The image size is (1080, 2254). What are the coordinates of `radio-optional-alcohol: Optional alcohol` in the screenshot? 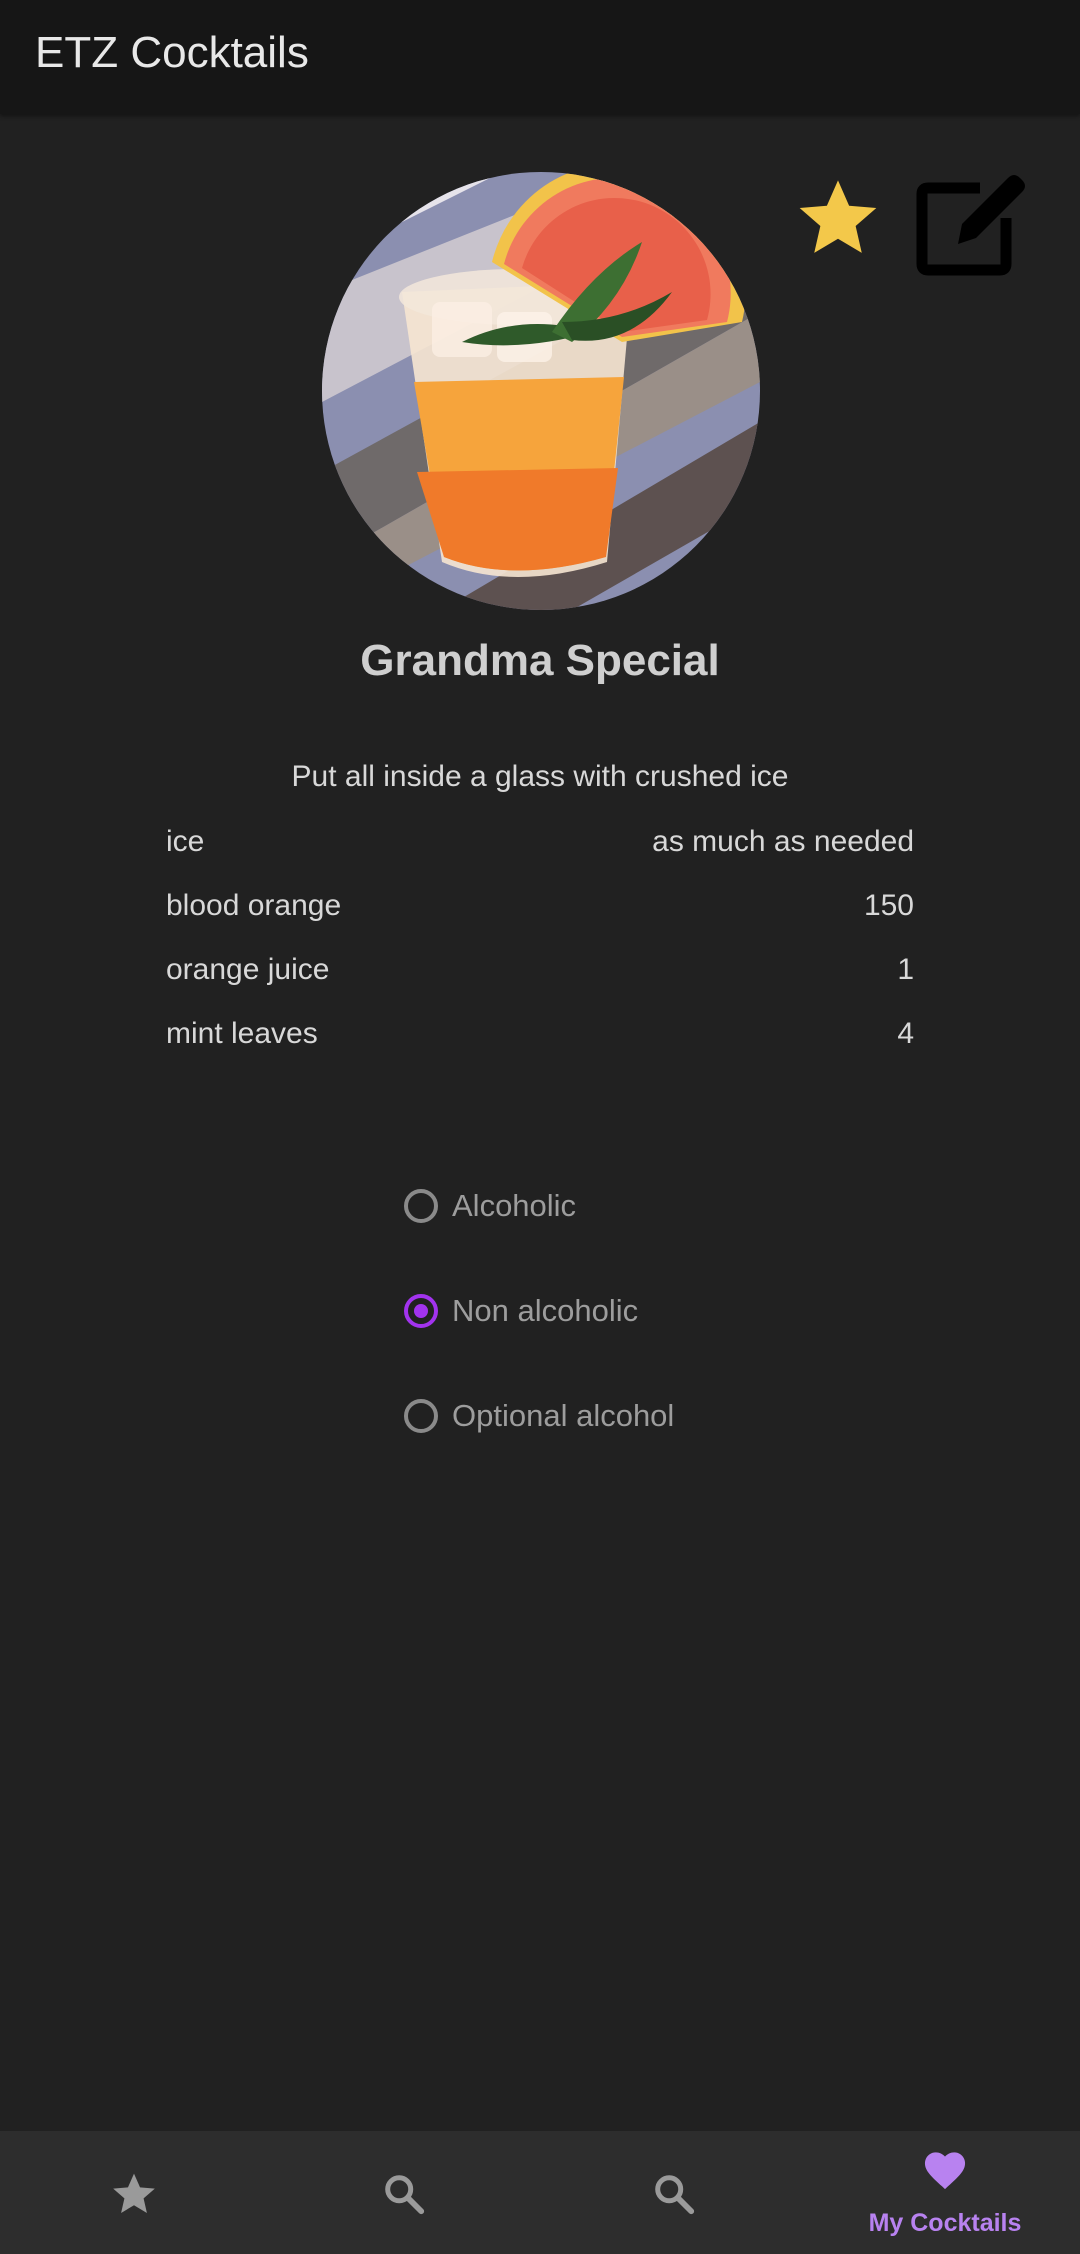 It's located at (539, 1416).